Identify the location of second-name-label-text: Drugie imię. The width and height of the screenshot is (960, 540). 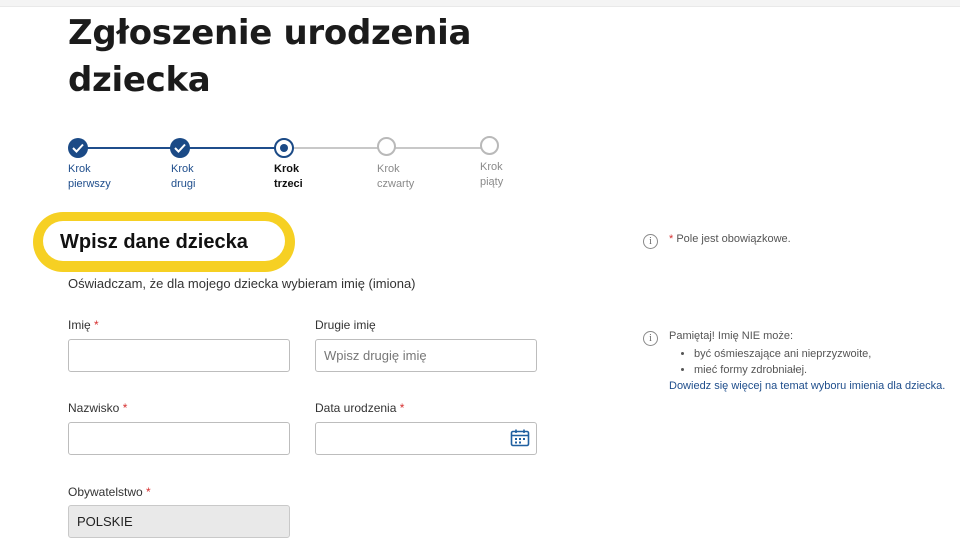
(345, 325).